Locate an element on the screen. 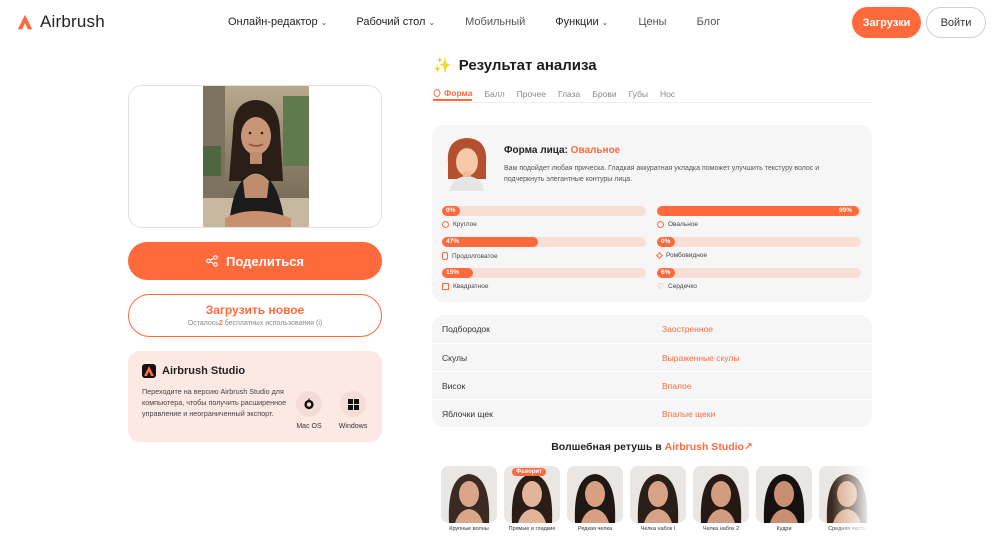 The width and height of the screenshot is (1000, 543). studio-logo-icon is located at coordinates (149, 371).